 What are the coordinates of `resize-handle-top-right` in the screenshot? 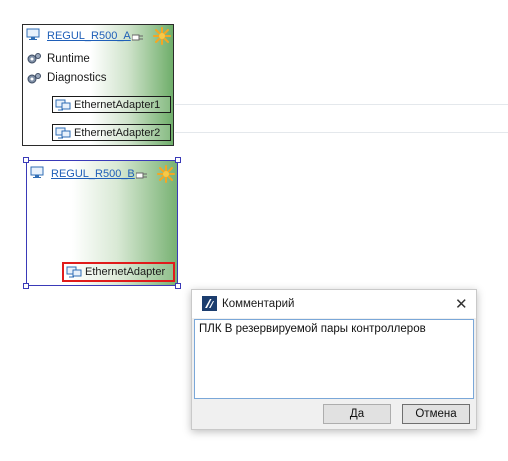 It's located at (178, 160).